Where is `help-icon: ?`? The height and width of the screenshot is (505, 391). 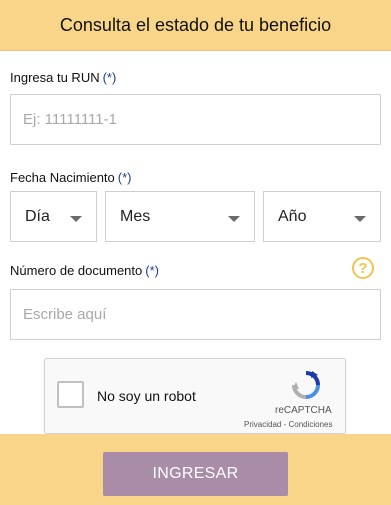
help-icon: ? is located at coordinates (363, 268).